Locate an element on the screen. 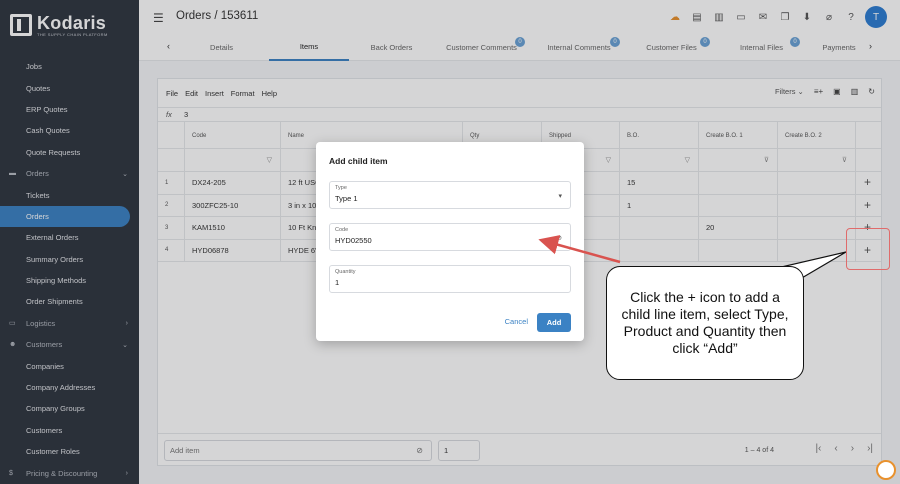 The width and height of the screenshot is (900, 484). highlight-add-child-icon is located at coordinates (868, 249).